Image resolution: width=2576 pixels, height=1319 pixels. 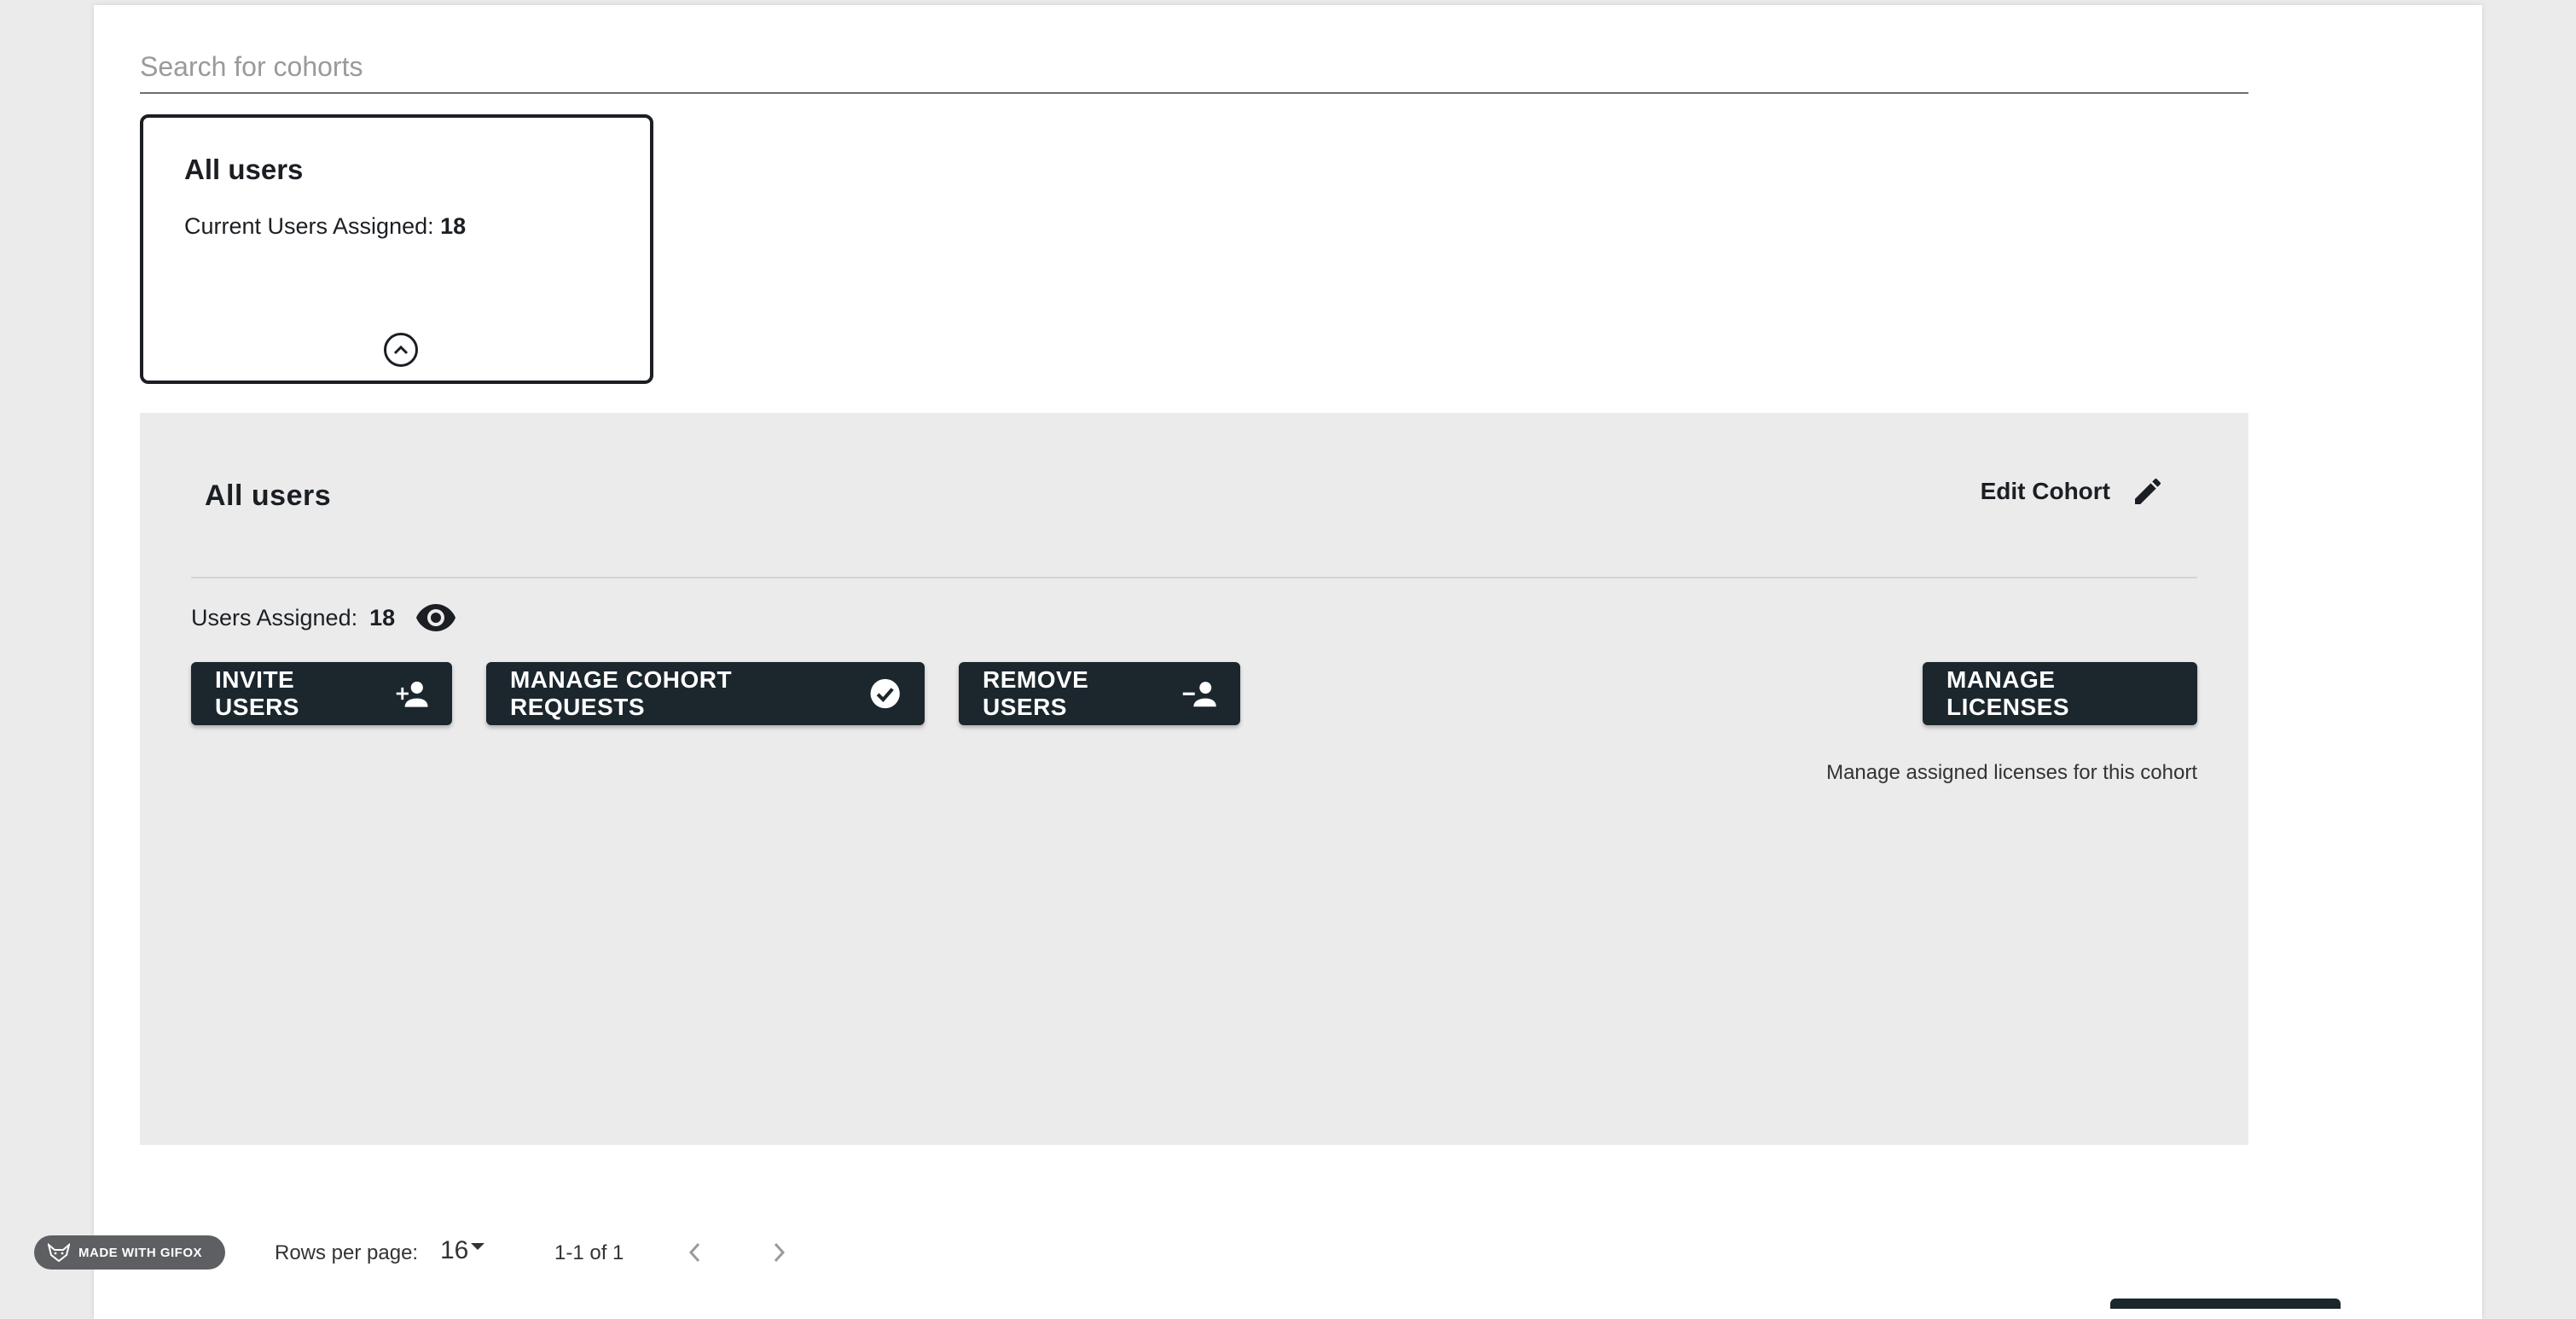 I want to click on next-page-button, so click(x=779, y=1254).